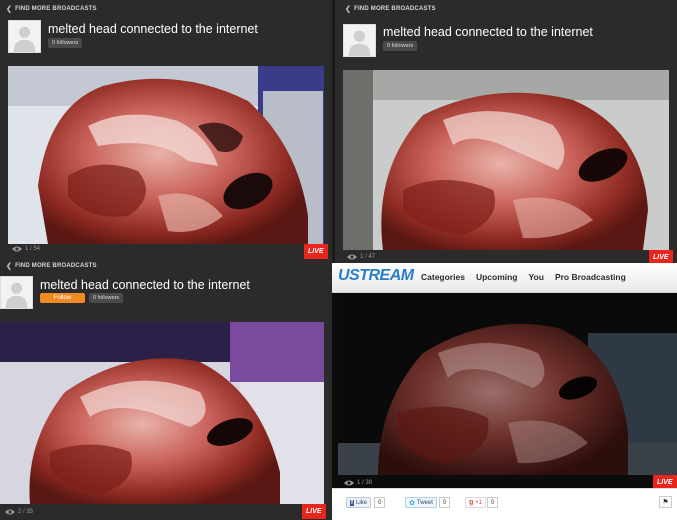 The width and height of the screenshot is (677, 520). I want to click on ustream-logo: USTREAM, so click(376, 276).